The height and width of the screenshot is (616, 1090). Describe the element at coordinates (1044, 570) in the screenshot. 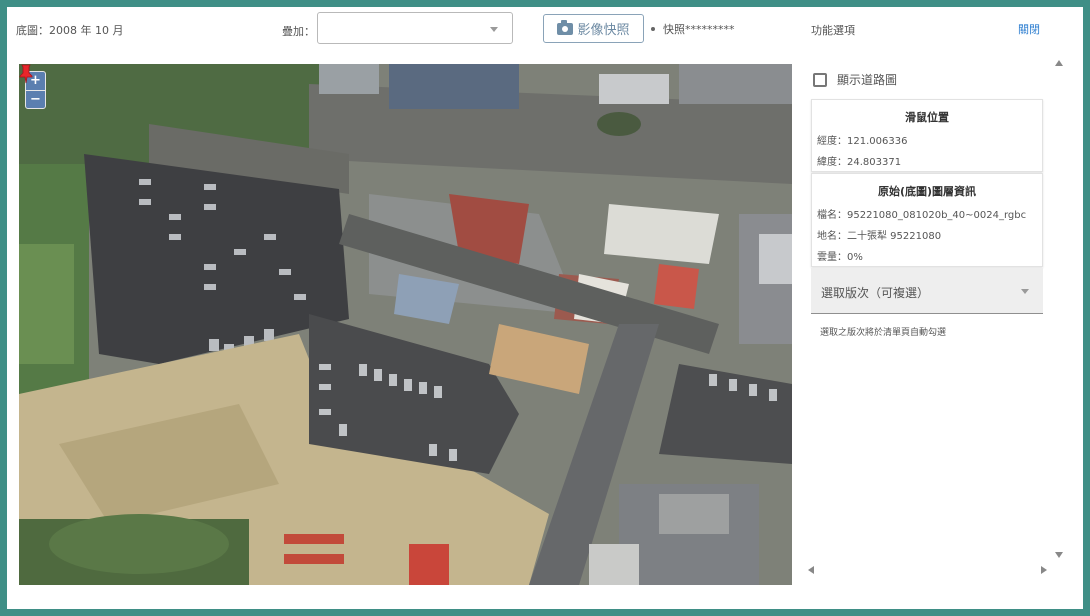

I see `scroll-right-arrow-icon` at that location.